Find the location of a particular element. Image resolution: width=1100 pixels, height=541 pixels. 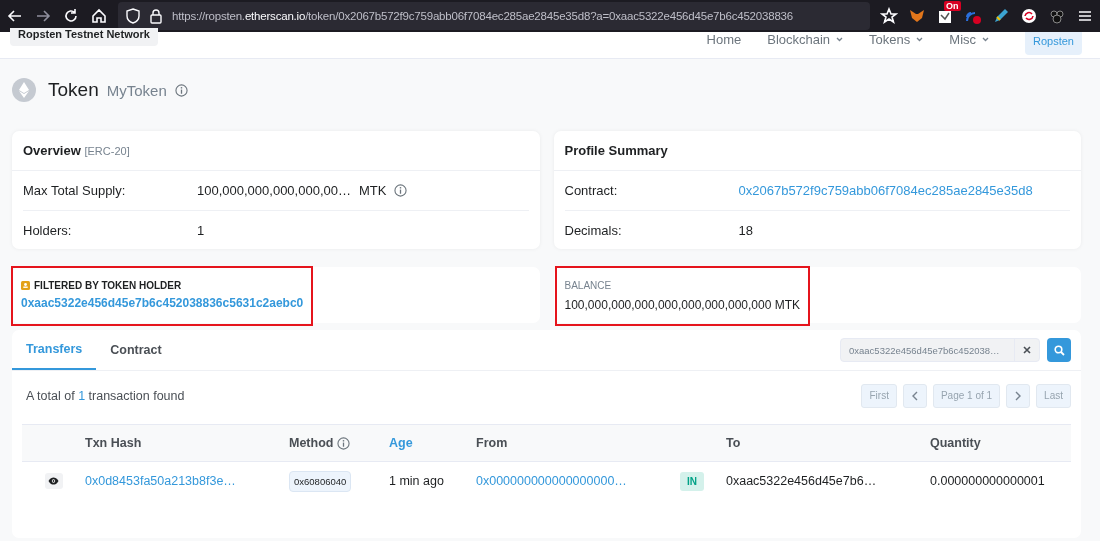

network-label: Ropsten Testnet Network is located at coordinates (84, 37).